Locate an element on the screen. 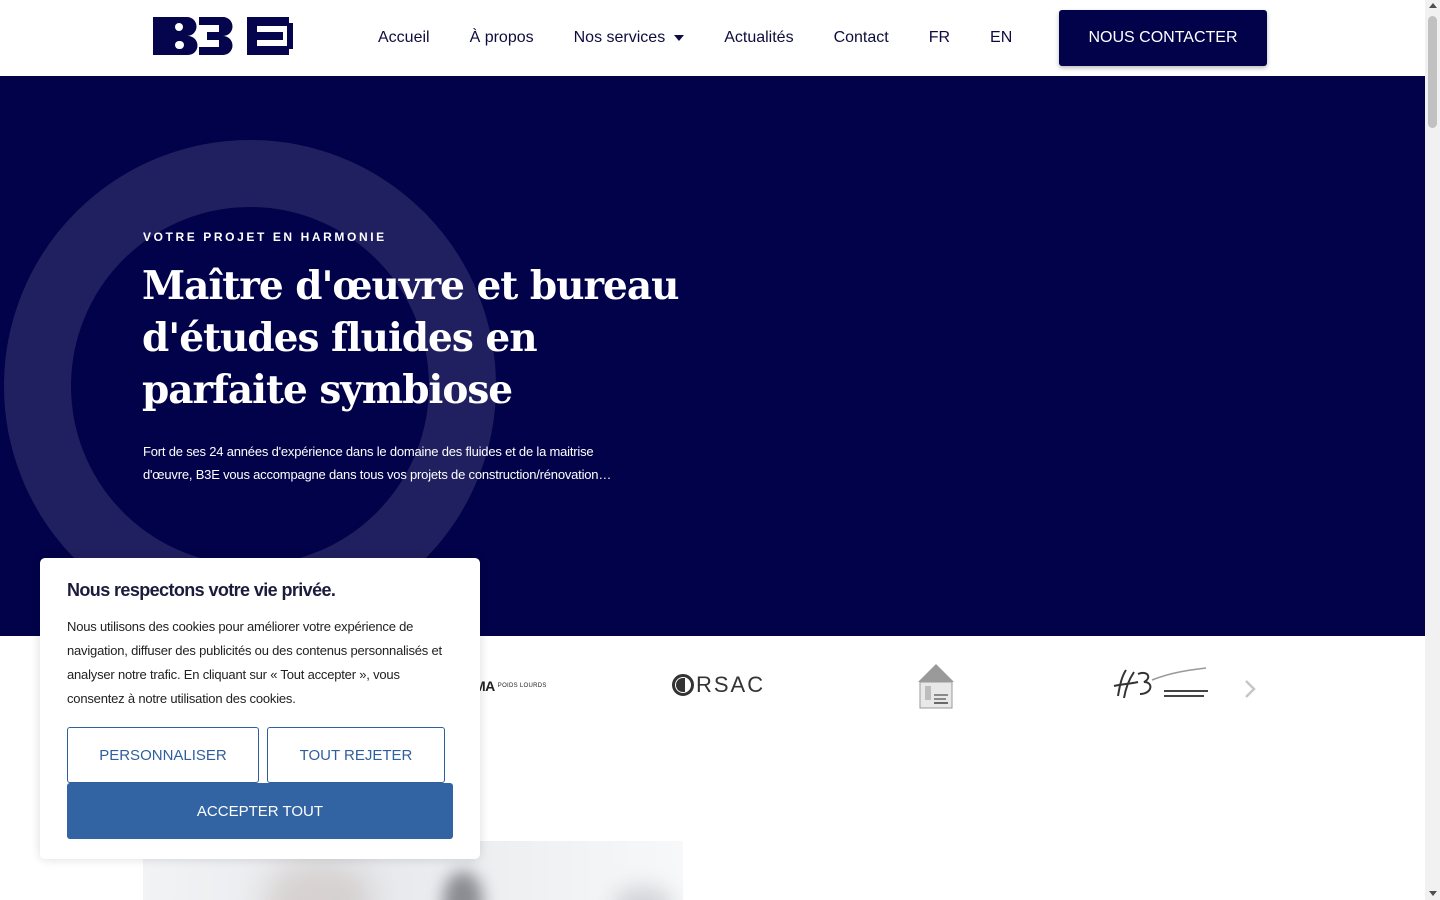 The width and height of the screenshot is (1440, 900). scroll-thumb is located at coordinates (1432, 72).